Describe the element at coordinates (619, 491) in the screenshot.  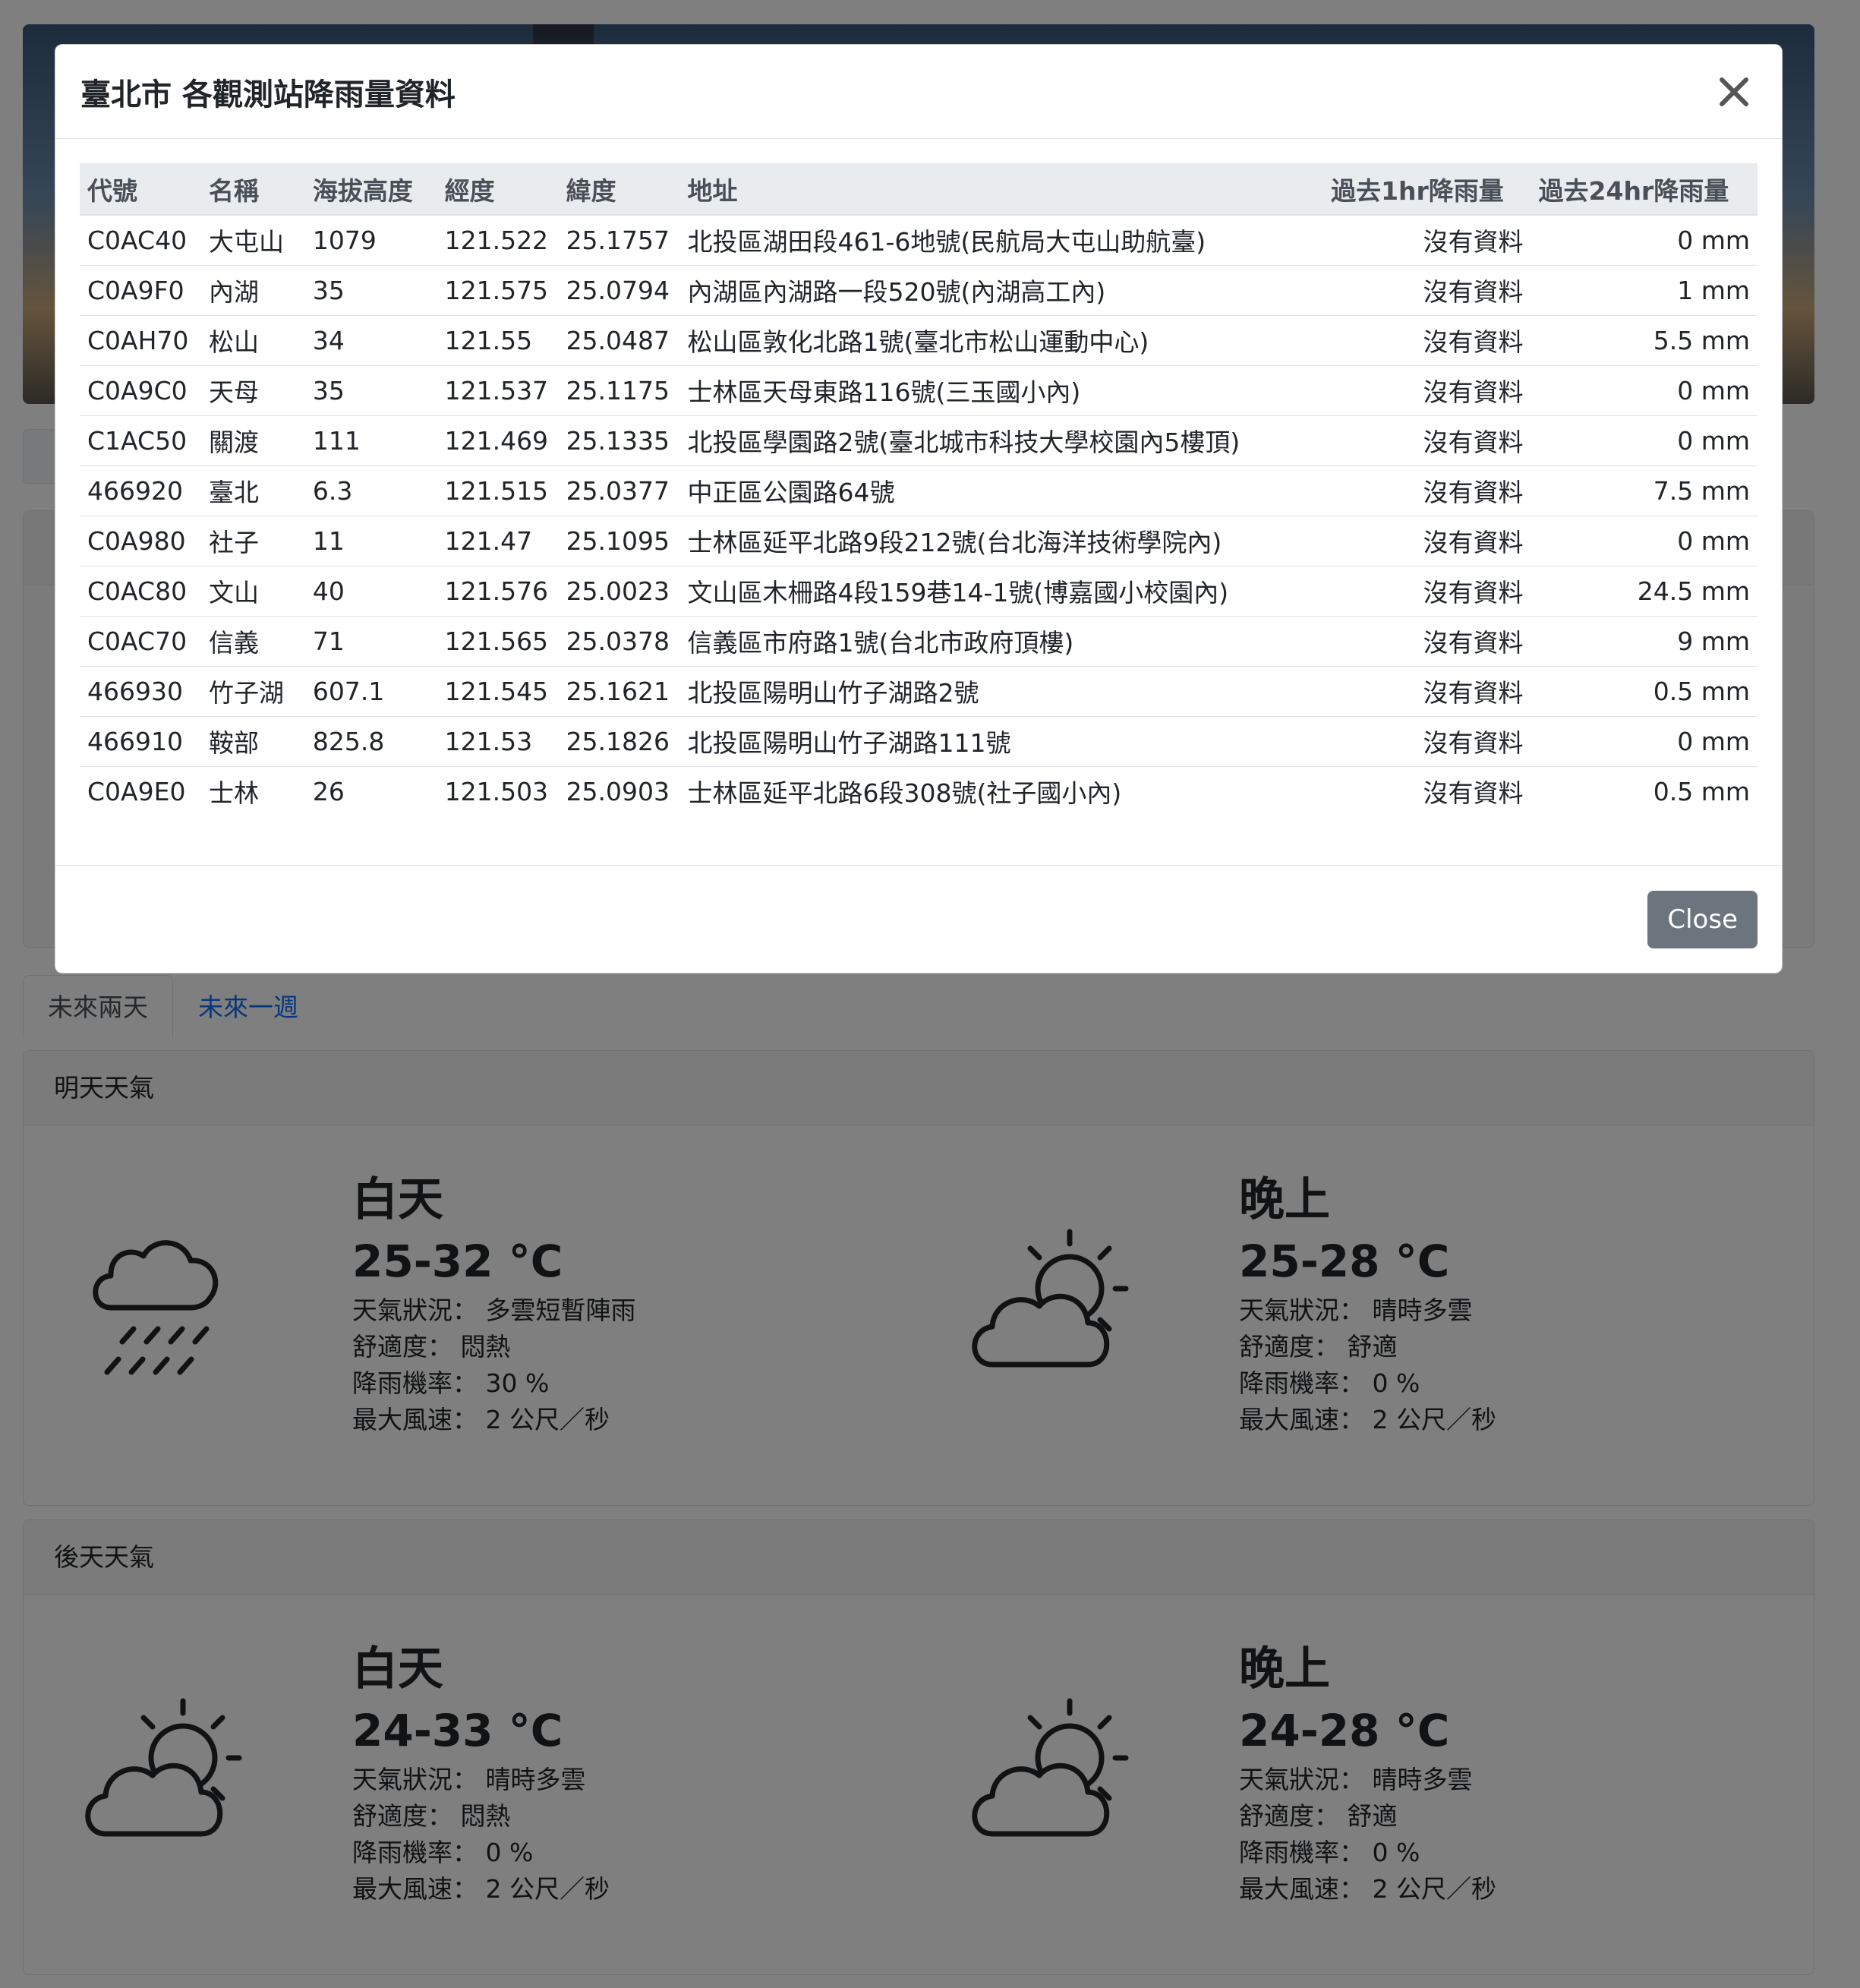
I see `table-cell: 25.0377` at that location.